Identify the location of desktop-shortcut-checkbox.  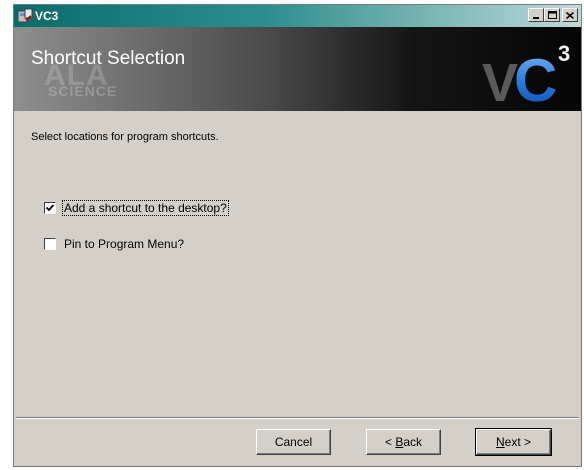
(50, 208).